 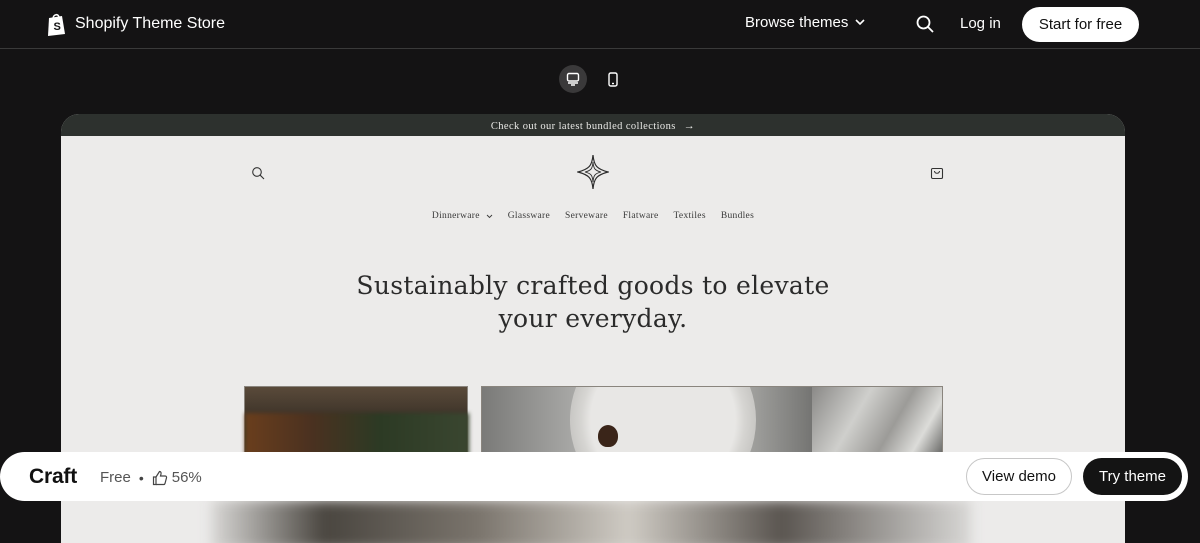 I want to click on collection-image-right, so click(x=712, y=421).